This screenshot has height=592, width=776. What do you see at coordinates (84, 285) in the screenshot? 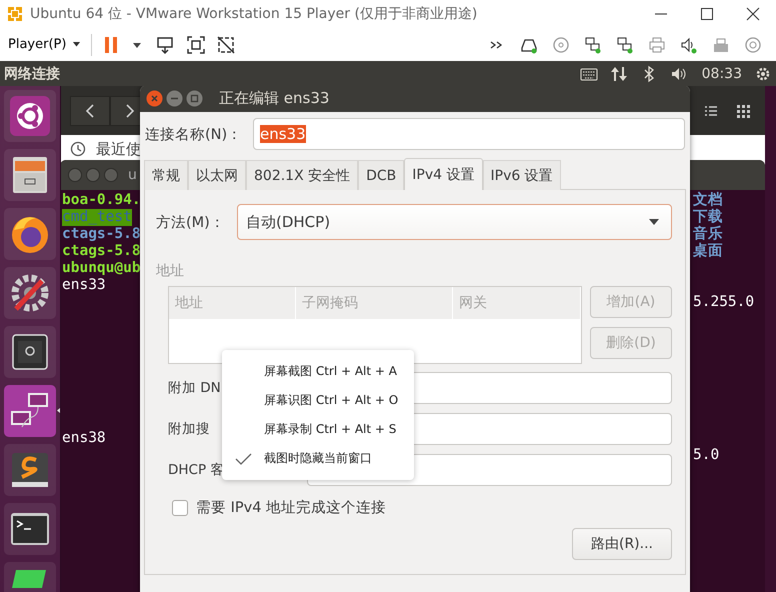
I see `terminal-line: ens33` at bounding box center [84, 285].